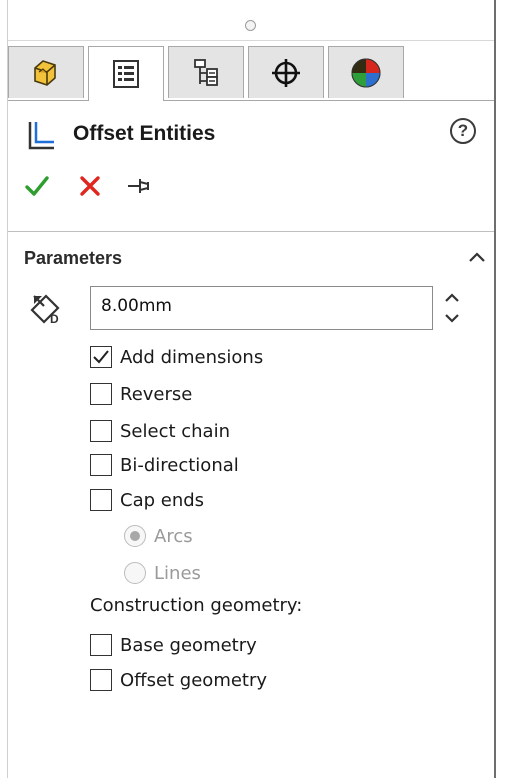  I want to click on tab-display-manager, so click(366, 72).